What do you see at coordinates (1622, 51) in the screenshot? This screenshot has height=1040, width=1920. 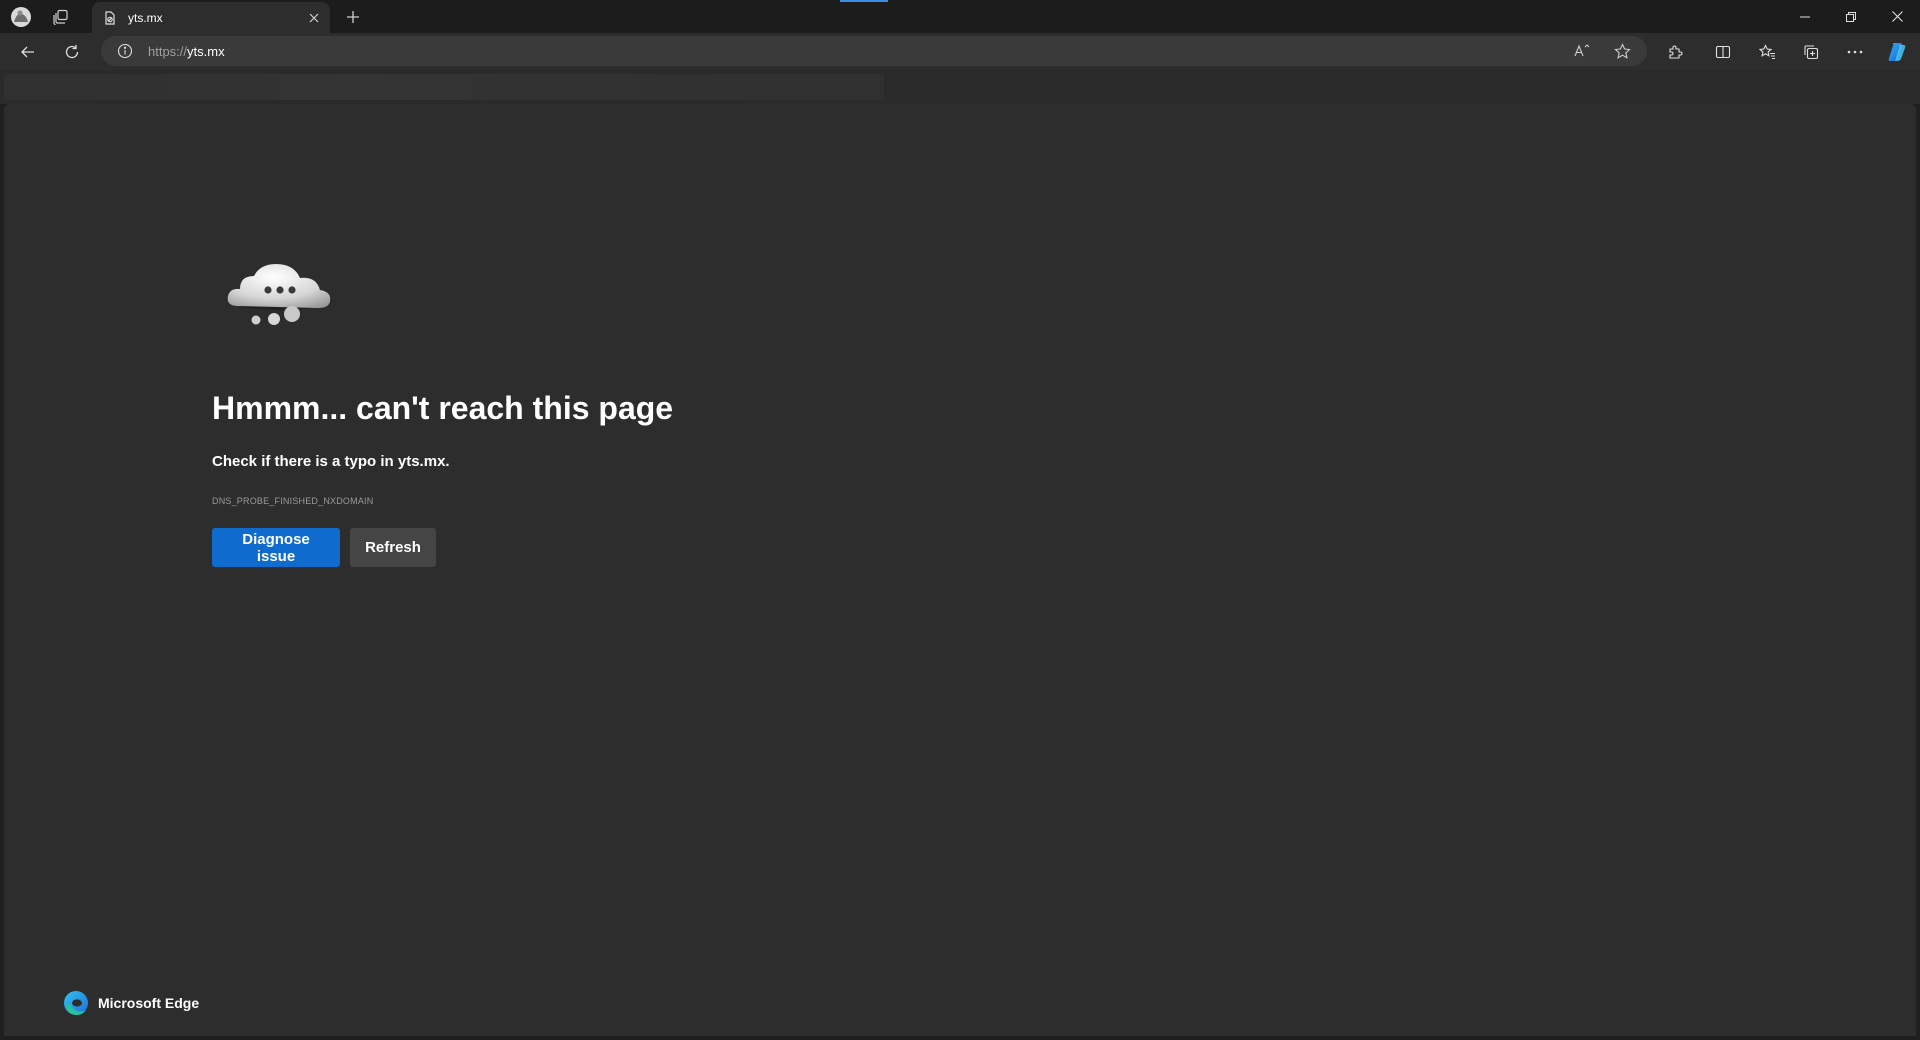 I see `star-icon` at bounding box center [1622, 51].